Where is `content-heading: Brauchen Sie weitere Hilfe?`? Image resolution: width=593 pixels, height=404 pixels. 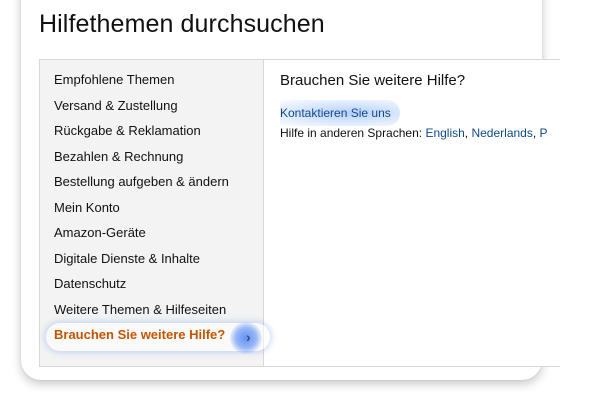
content-heading: Brauchen Sie weitere Hilfe? is located at coordinates (373, 80).